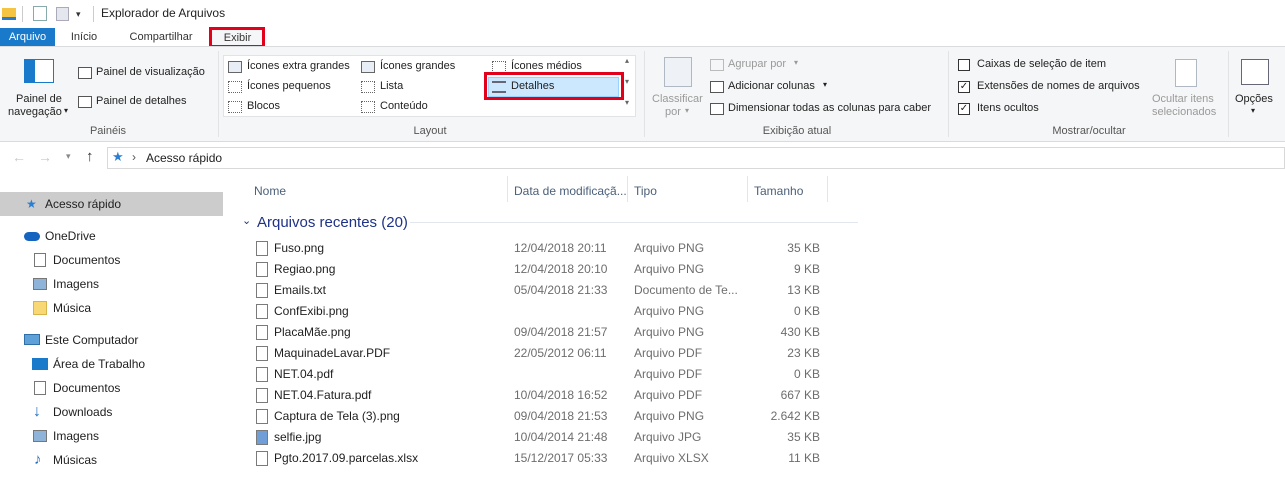 This screenshot has width=1285, height=493. Describe the element at coordinates (1186, 73) in the screenshot. I see `hide-selected-icon` at that location.